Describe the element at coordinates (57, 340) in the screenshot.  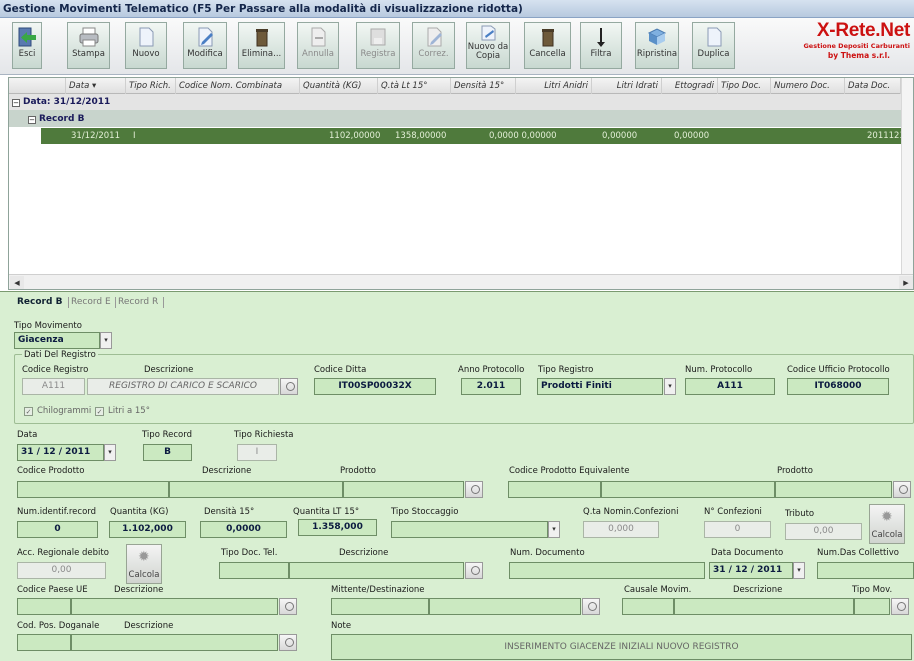
I see `tipo-movimento-select: Giacenza` at that location.